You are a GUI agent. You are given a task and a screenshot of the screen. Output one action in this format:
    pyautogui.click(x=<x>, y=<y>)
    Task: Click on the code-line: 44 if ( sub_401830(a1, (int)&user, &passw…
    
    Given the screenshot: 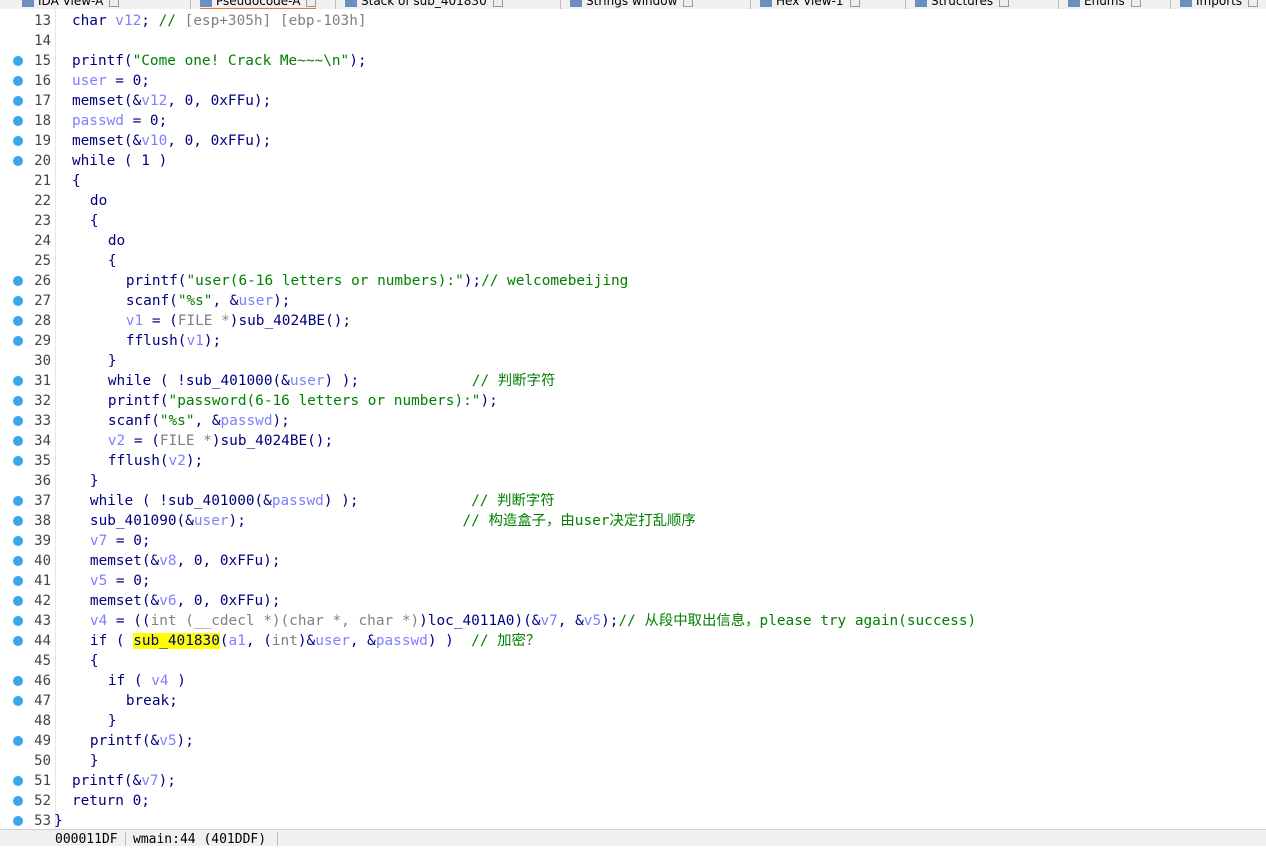 What is the action you would take?
    pyautogui.click(x=633, y=641)
    